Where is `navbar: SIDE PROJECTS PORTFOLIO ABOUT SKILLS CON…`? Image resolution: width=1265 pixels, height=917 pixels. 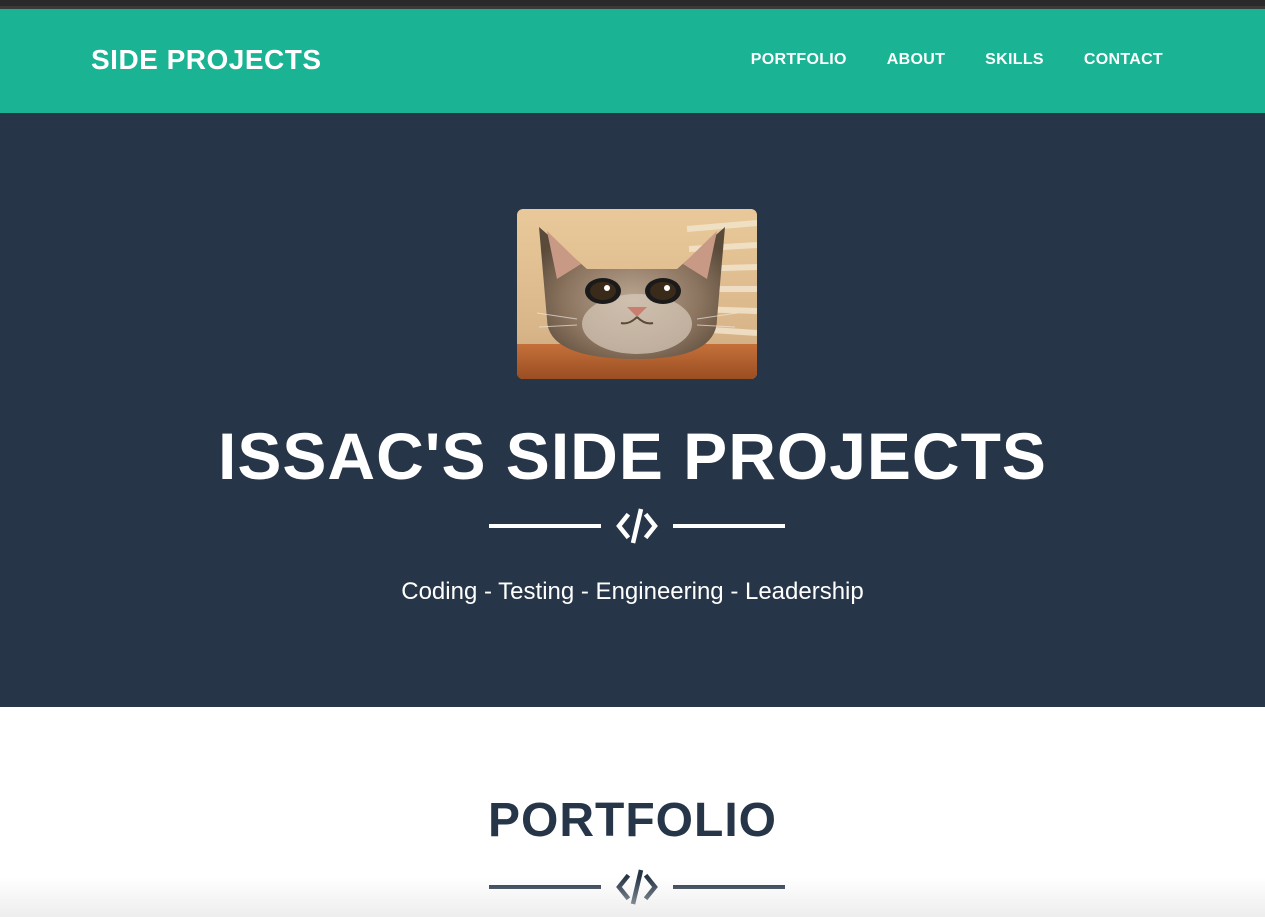 navbar: SIDE PROJECTS PORTFOLIO ABOUT SKILLS CON… is located at coordinates (632, 61).